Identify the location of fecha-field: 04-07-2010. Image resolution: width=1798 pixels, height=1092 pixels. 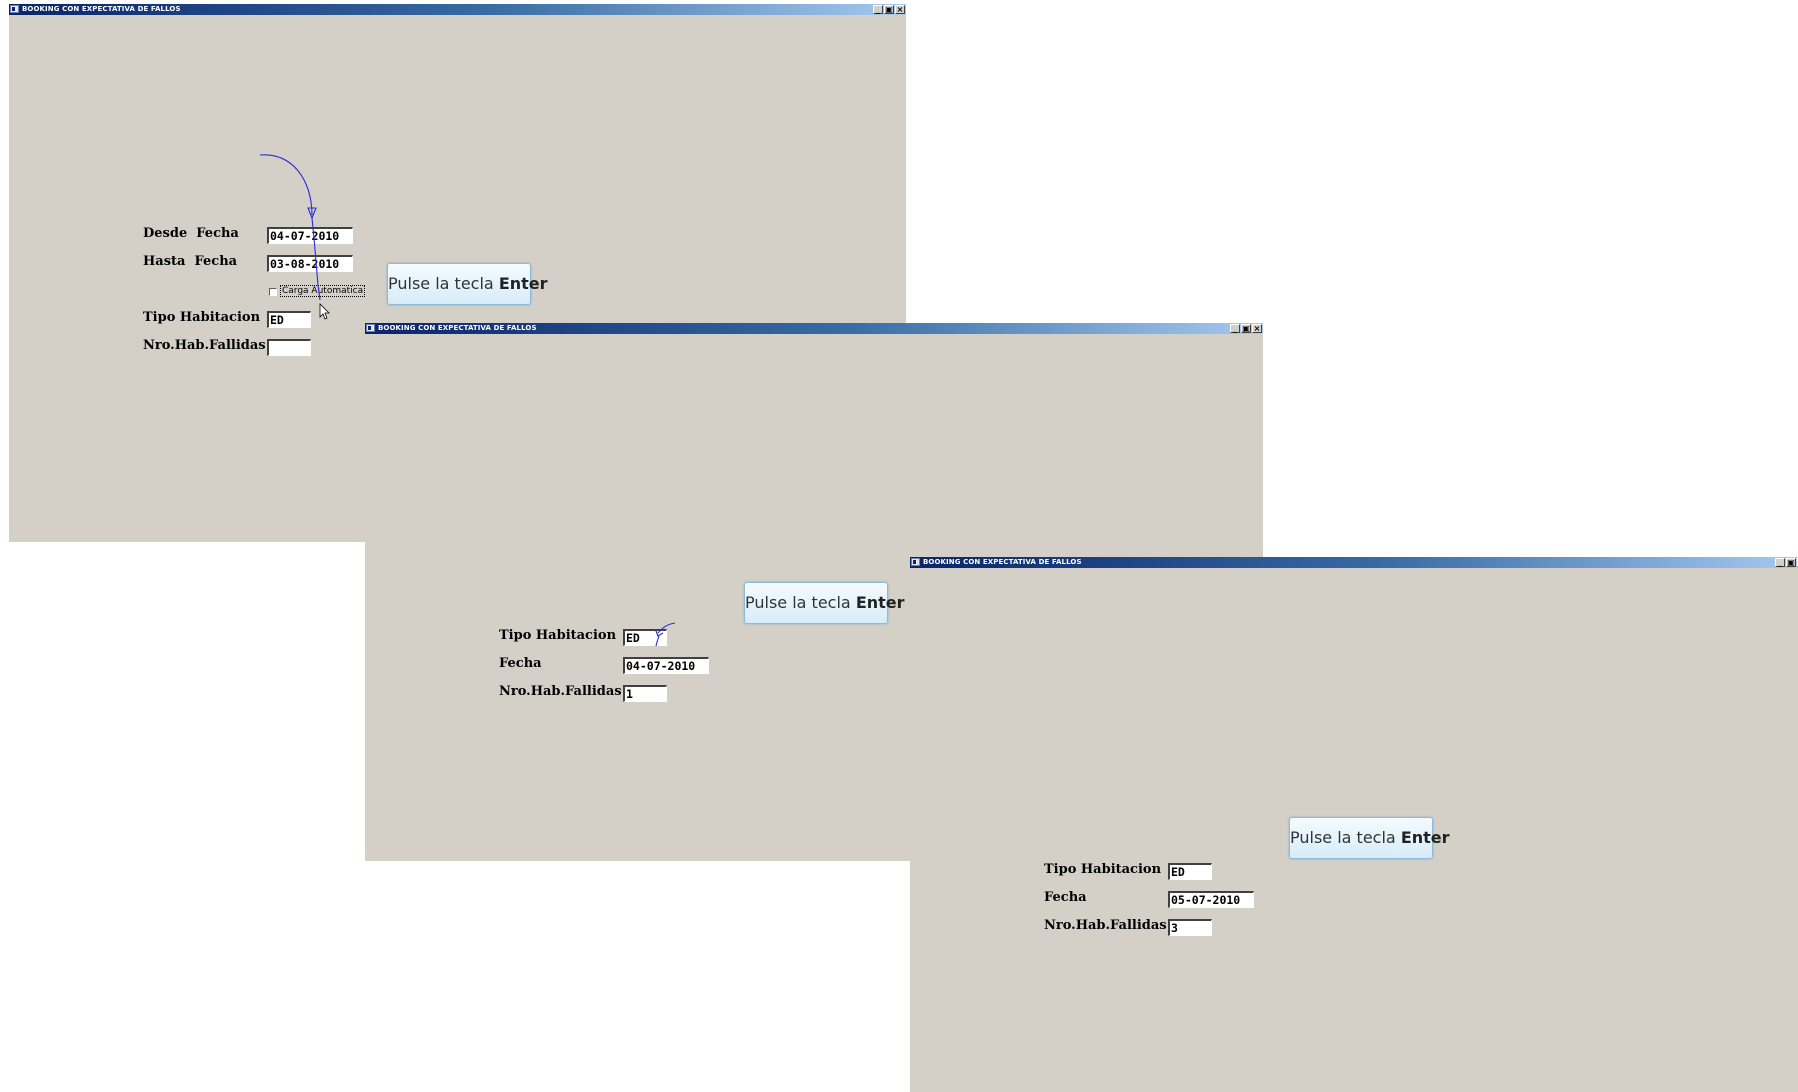
(666, 665).